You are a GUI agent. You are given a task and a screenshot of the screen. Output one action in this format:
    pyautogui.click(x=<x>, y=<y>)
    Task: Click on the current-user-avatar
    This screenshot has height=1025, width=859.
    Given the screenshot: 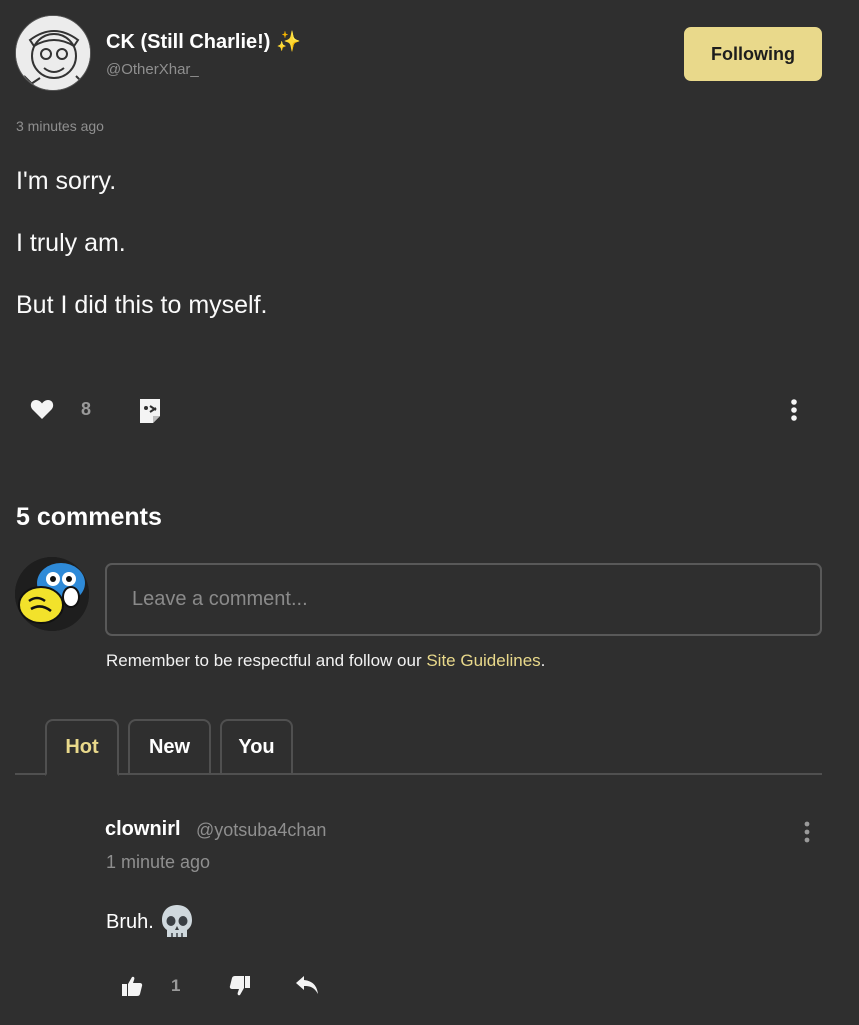 What is the action you would take?
    pyautogui.click(x=52, y=594)
    